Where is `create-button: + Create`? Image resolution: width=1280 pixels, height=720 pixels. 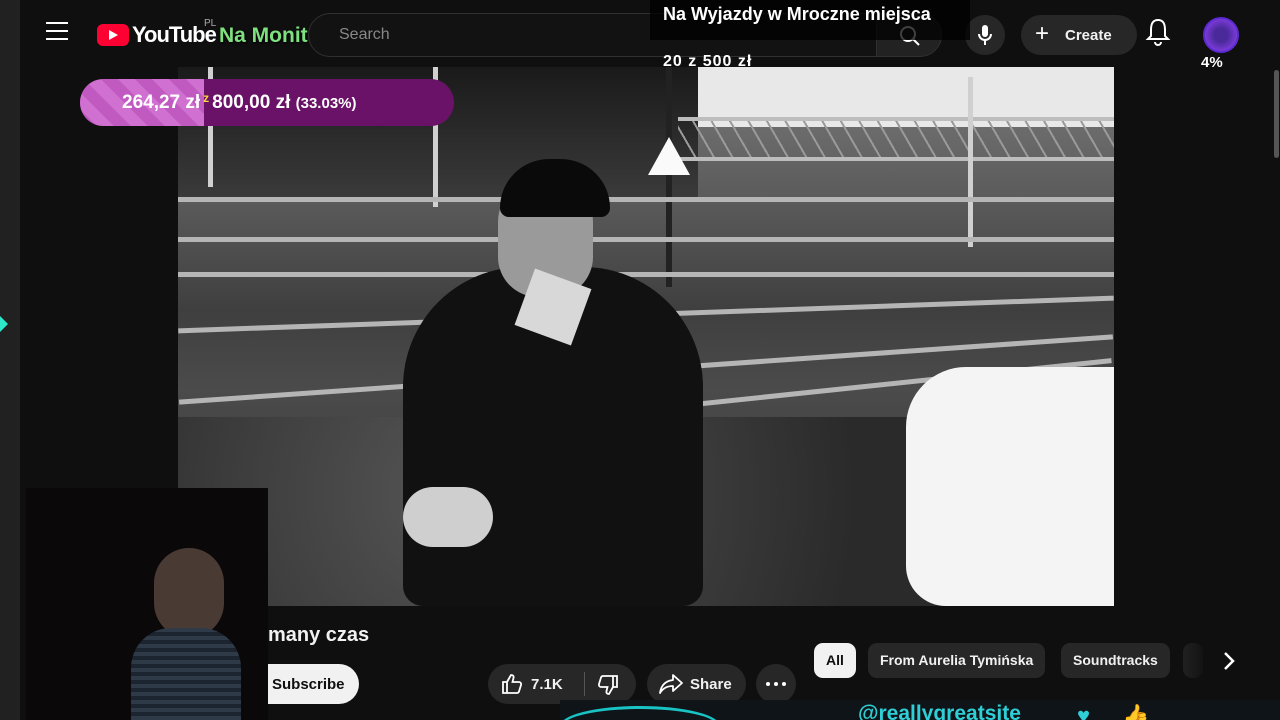
create-button: + Create is located at coordinates (1079, 35).